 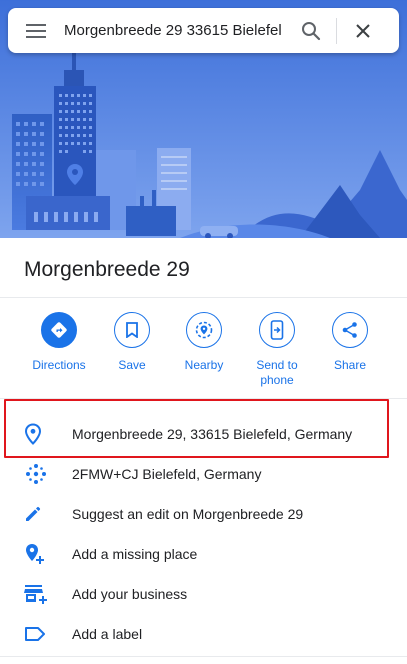 I want to click on magnifier-icon, so click(x=311, y=30).